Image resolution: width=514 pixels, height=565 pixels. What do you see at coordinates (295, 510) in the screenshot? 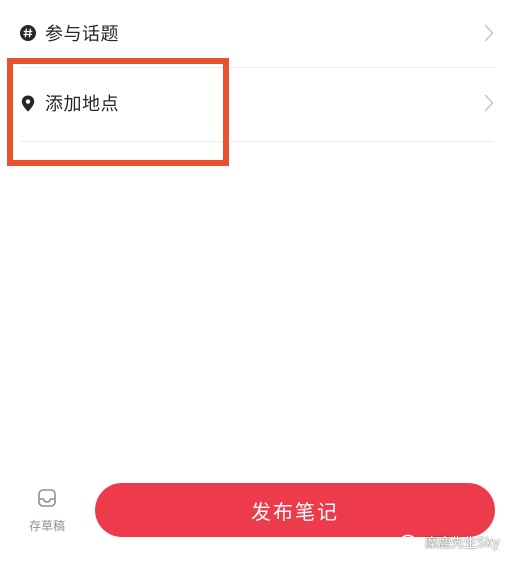
I see `publish-note-button: 发布笔记` at bounding box center [295, 510].